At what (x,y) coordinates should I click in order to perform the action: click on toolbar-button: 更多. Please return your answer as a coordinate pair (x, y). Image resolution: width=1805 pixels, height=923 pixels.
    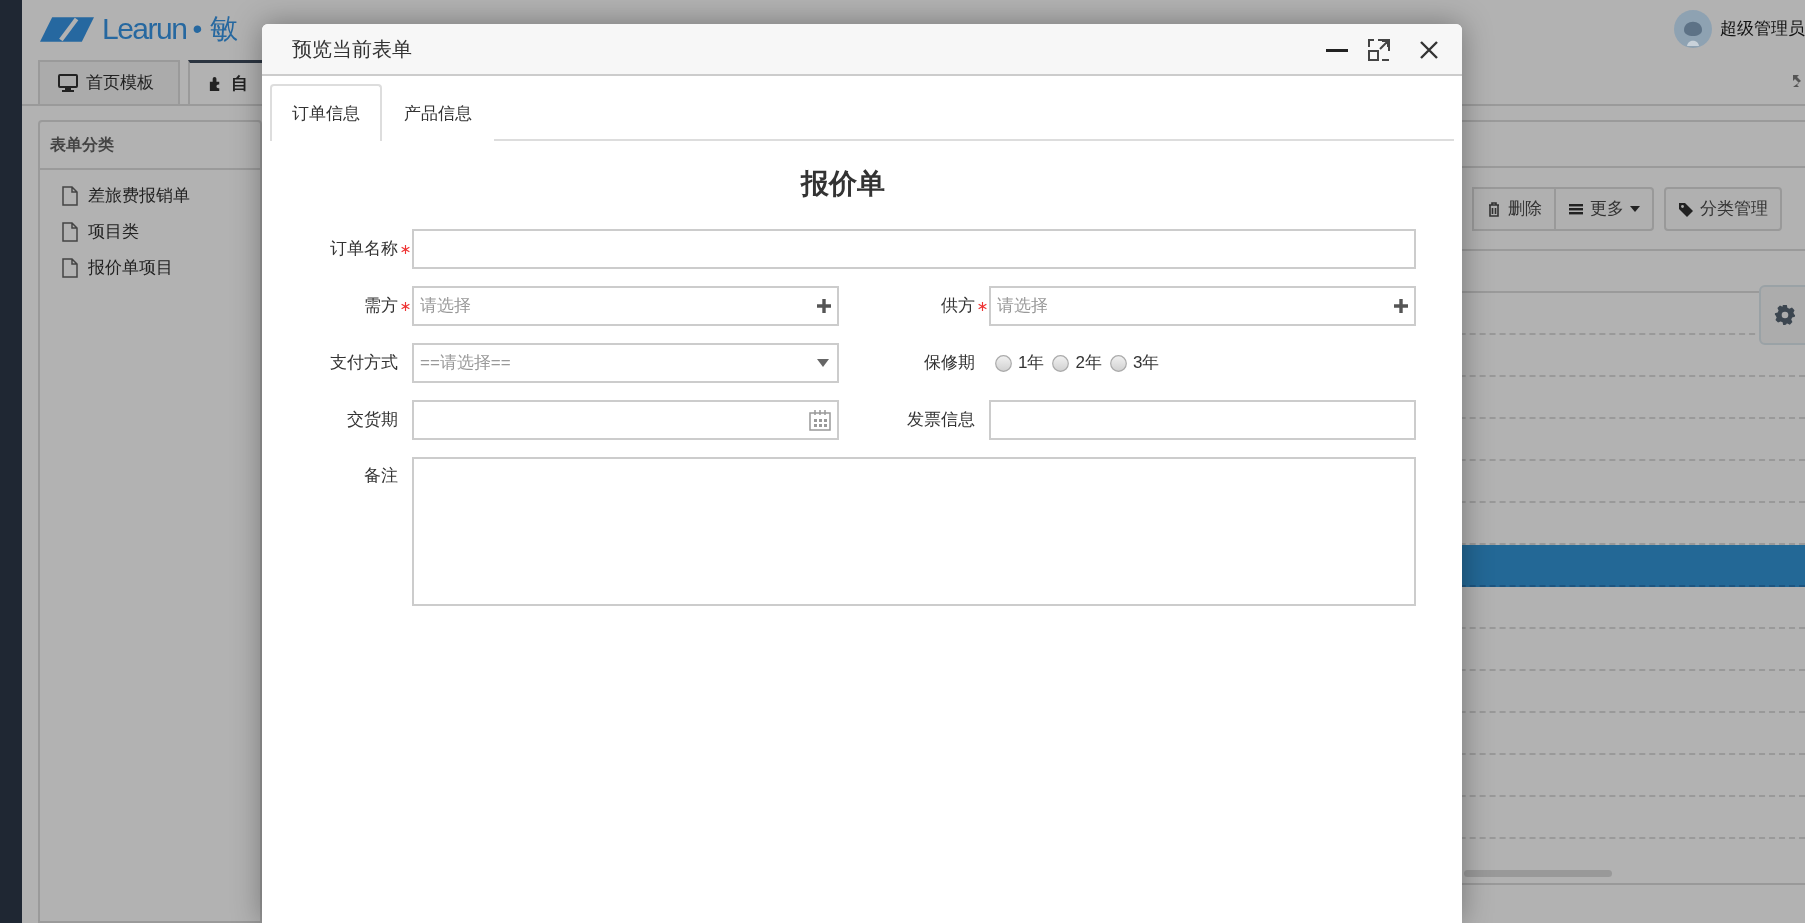
    Looking at the image, I should click on (1605, 209).